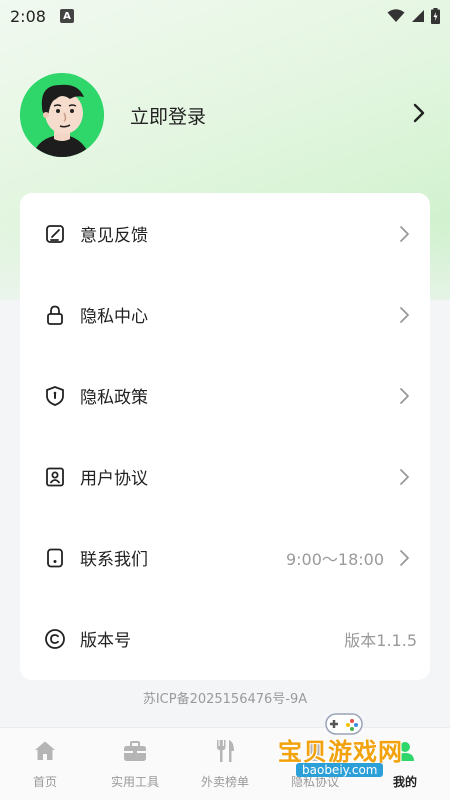 Image resolution: width=450 pixels, height=800 pixels. I want to click on tab-home: 首页, so click(45, 764).